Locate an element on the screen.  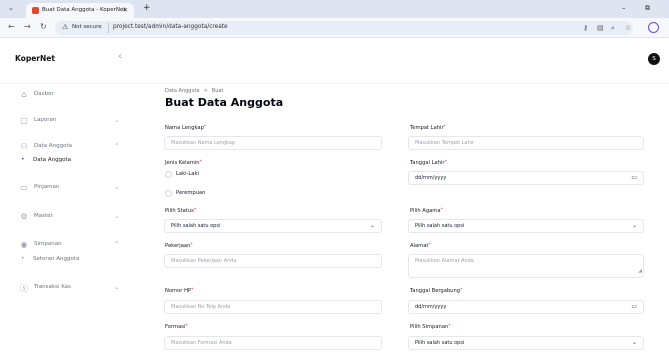
browser-tab: Buat Data Anggota - KoperNet ✕ is located at coordinates (80, 10).